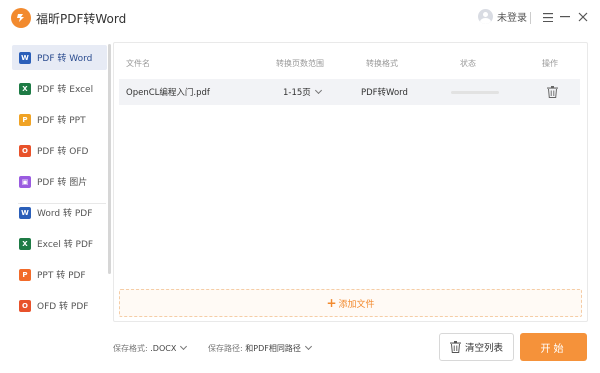 This screenshot has width=600, height=373. I want to click on sidebar-item-label: Word 转 PDF, so click(65, 214).